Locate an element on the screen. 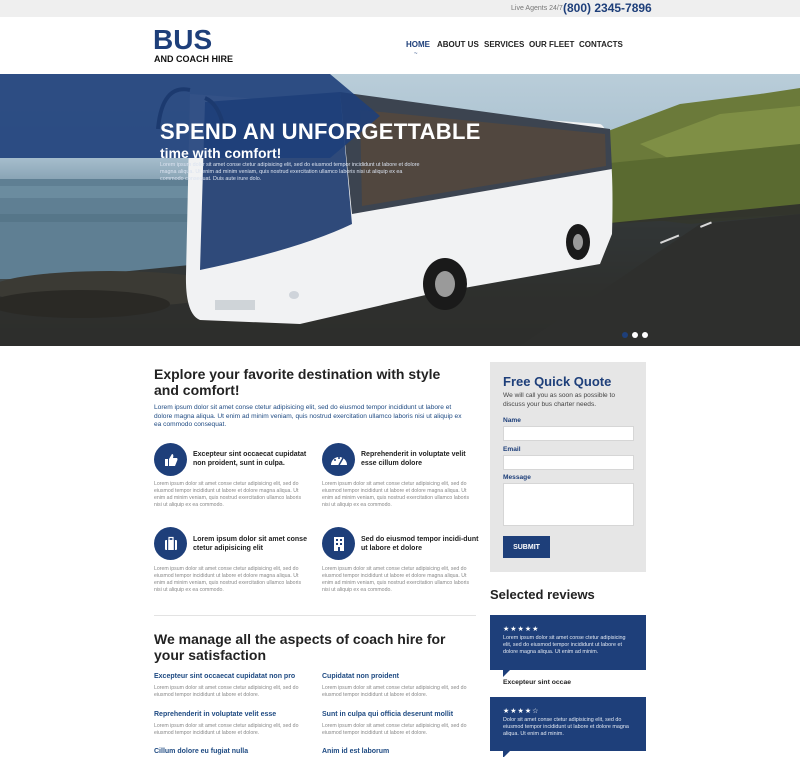 The width and height of the screenshot is (800, 757). manage-item-title: Cillum dolore eu fugiat nulla is located at coordinates (201, 751).